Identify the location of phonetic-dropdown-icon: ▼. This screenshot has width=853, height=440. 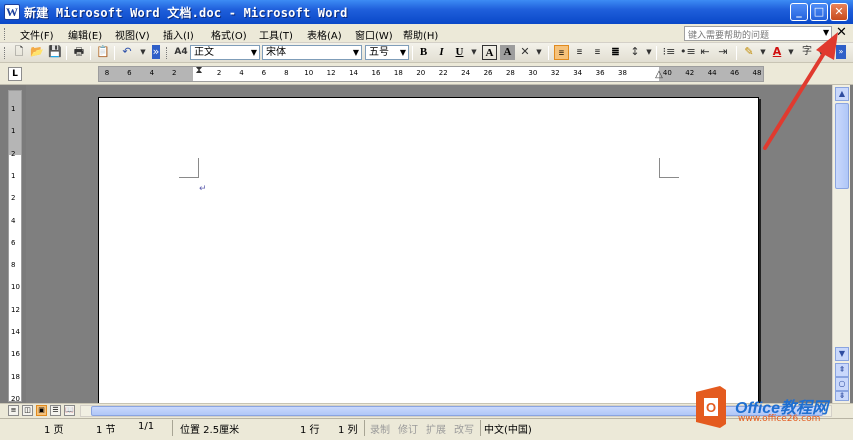
(821, 52).